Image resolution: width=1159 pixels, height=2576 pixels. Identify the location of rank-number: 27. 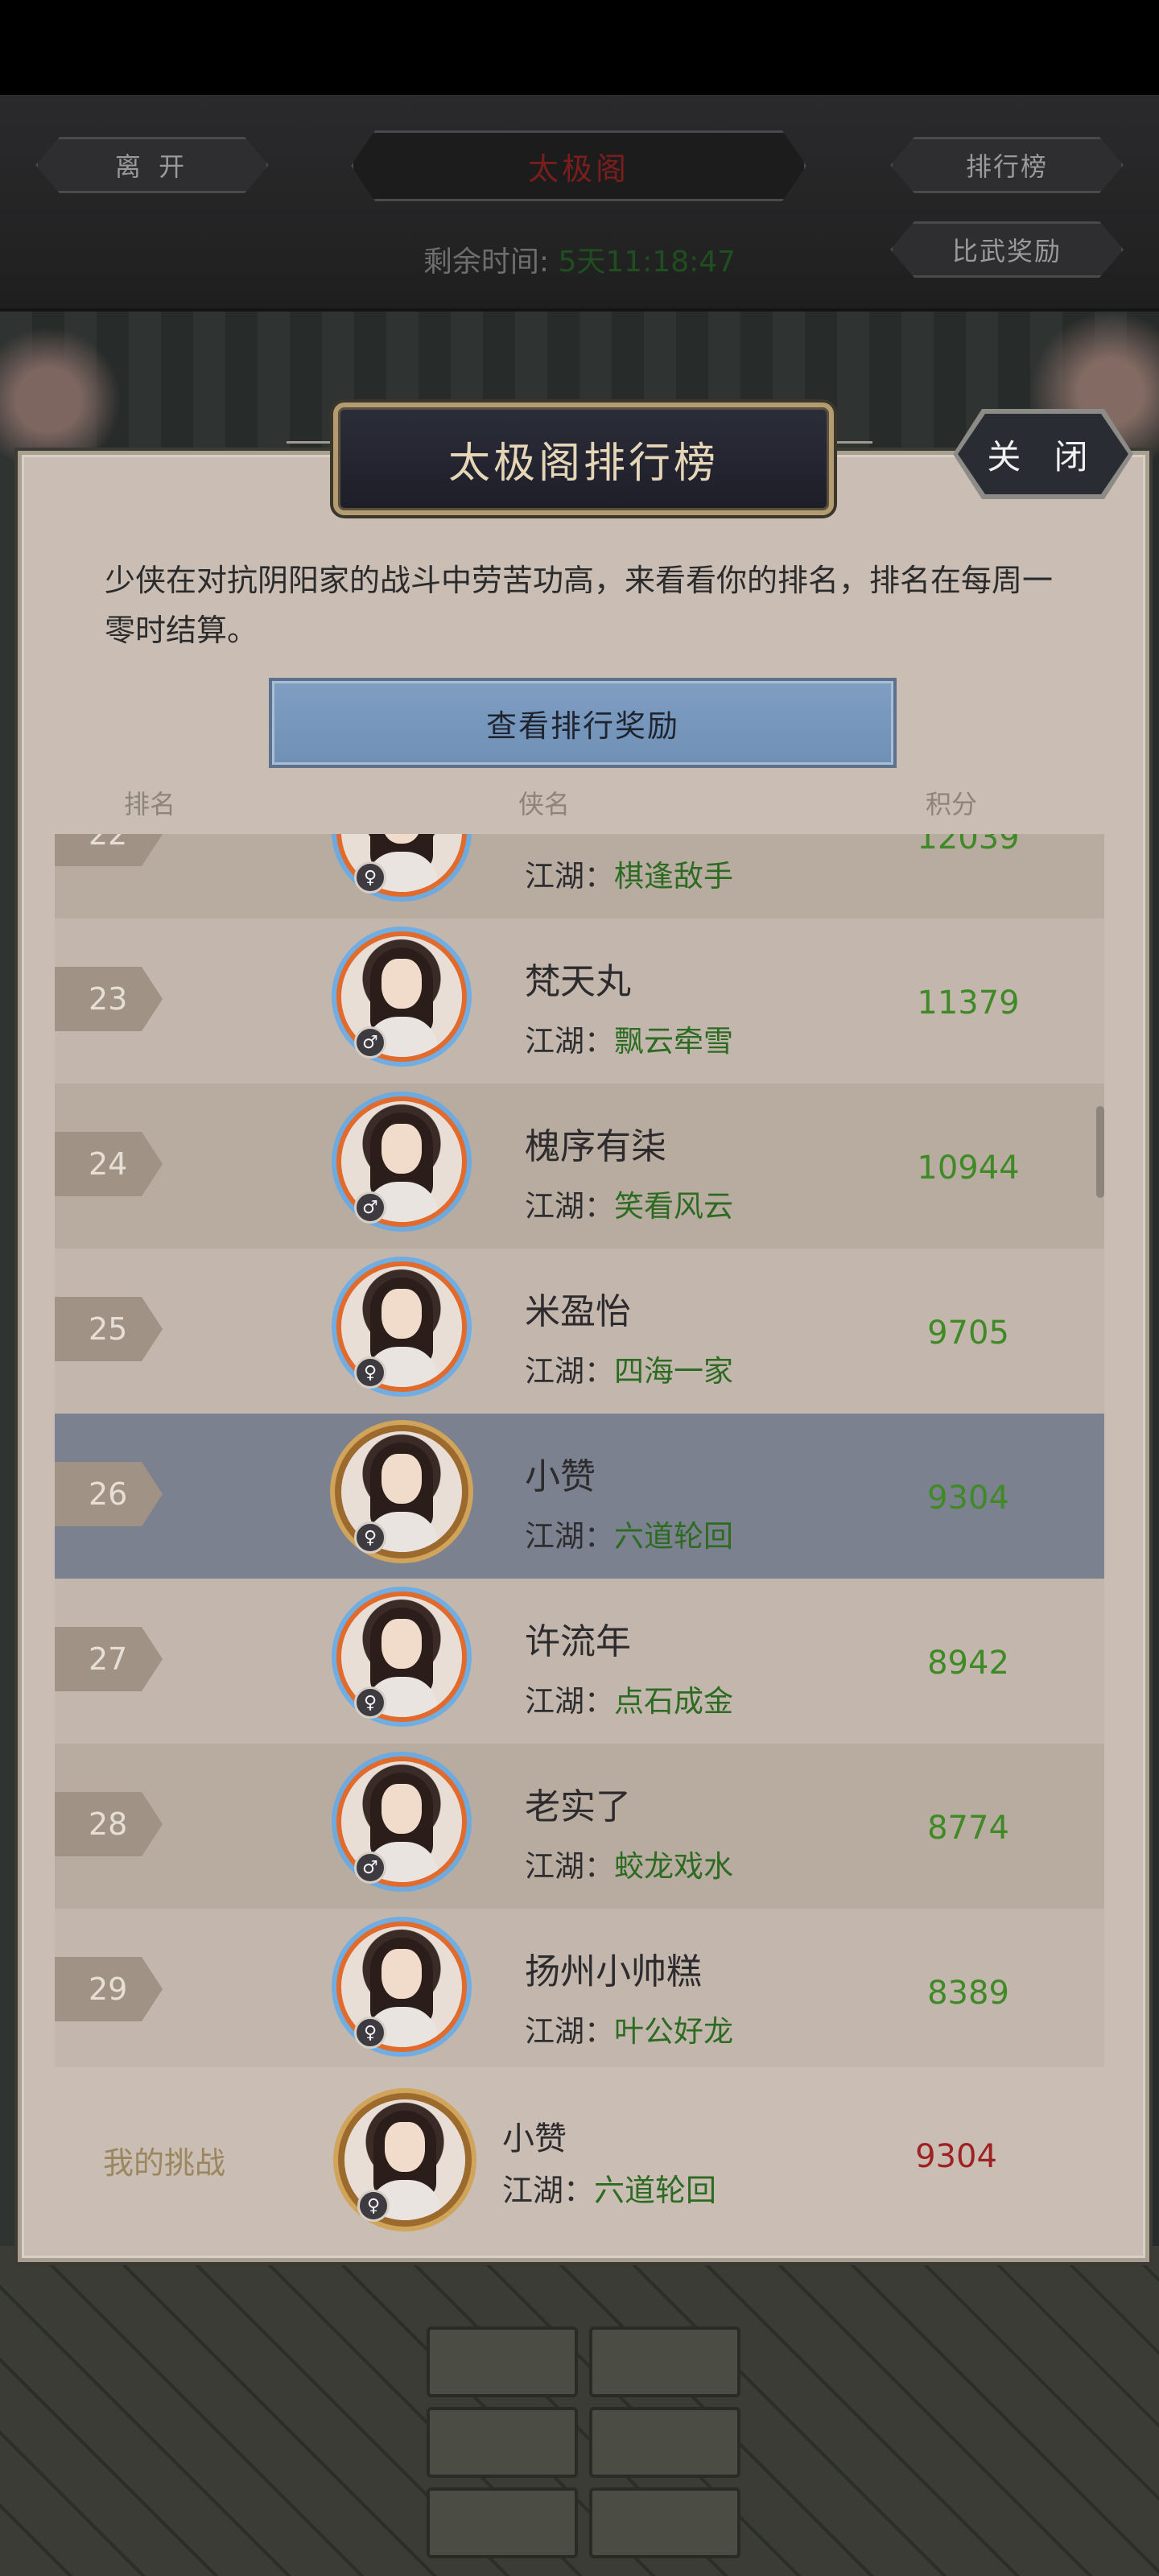
(108, 1659).